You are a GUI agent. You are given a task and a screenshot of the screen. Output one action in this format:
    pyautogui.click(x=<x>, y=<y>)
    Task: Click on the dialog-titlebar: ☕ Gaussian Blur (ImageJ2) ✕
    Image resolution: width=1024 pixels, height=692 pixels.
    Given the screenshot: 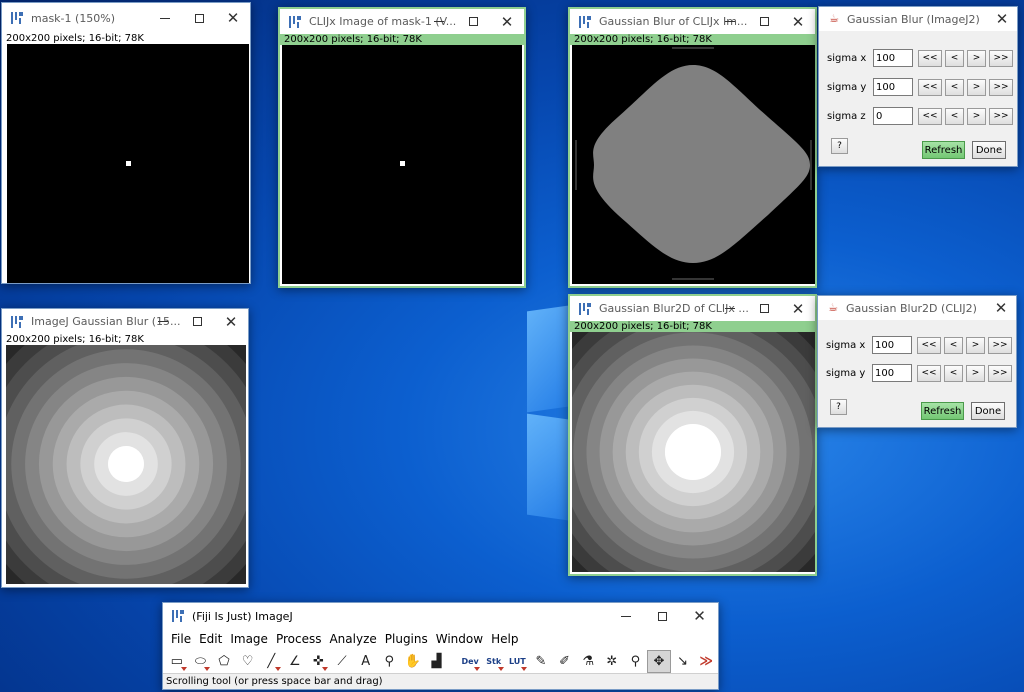 What is the action you would take?
    pyautogui.click(x=918, y=19)
    